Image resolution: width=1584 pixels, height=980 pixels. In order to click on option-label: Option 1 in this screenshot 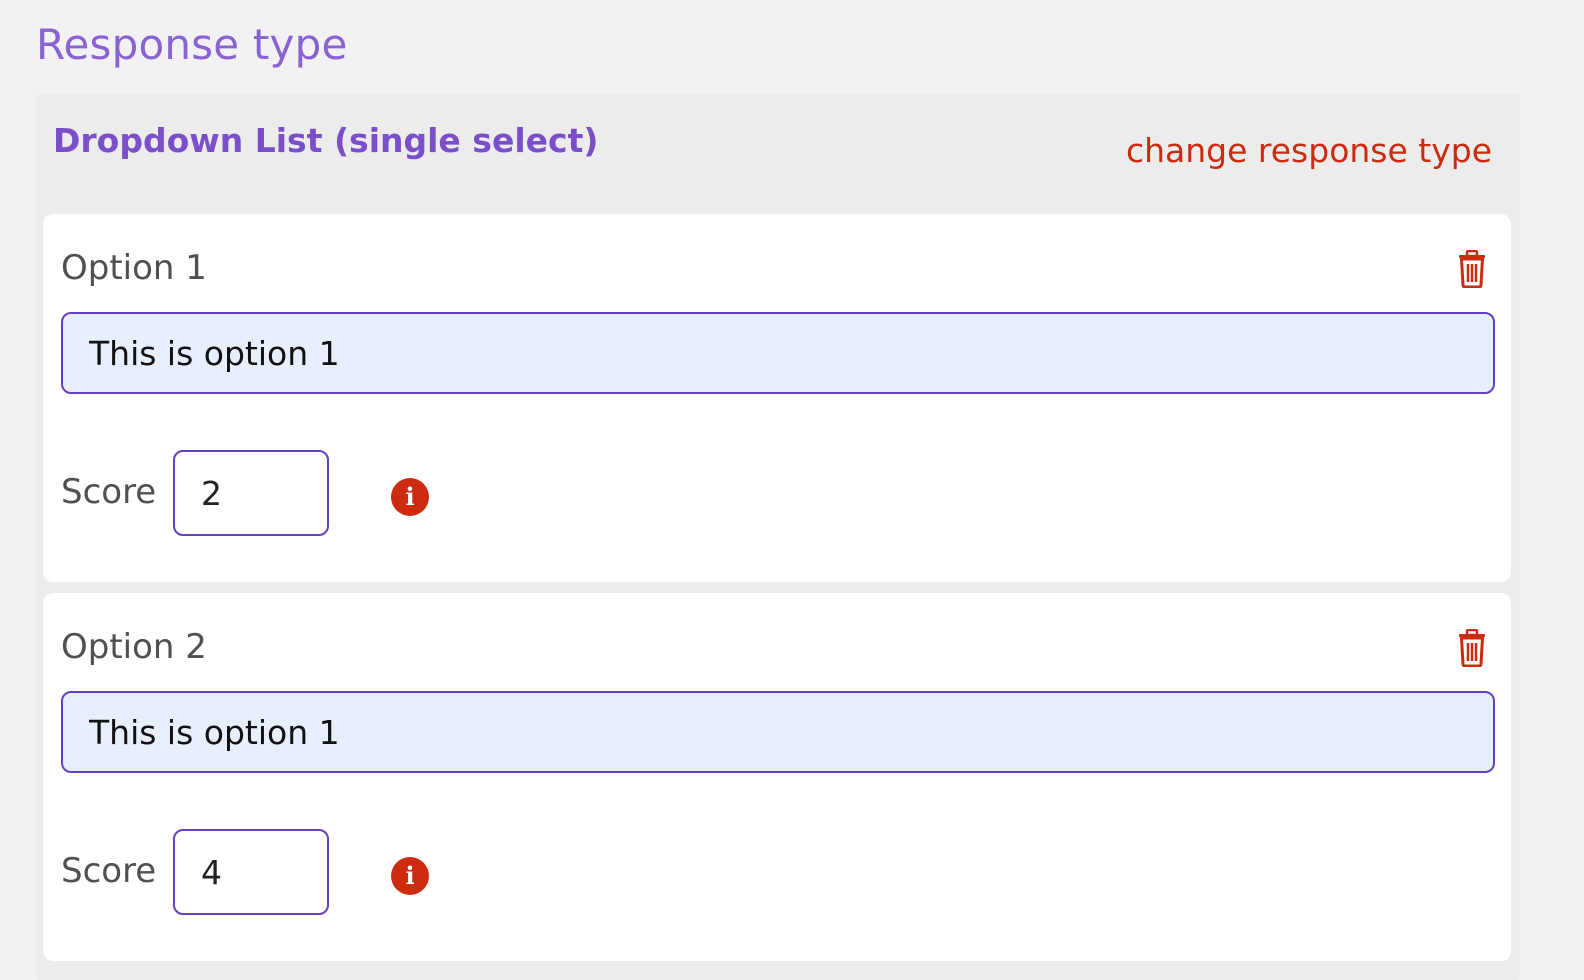, I will do `click(134, 268)`.